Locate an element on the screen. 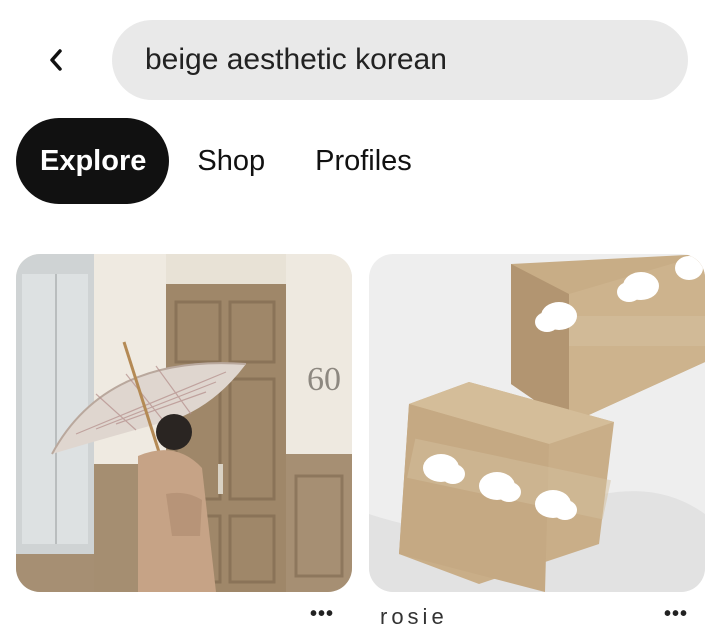  tab-label: Profiles is located at coordinates (363, 160).